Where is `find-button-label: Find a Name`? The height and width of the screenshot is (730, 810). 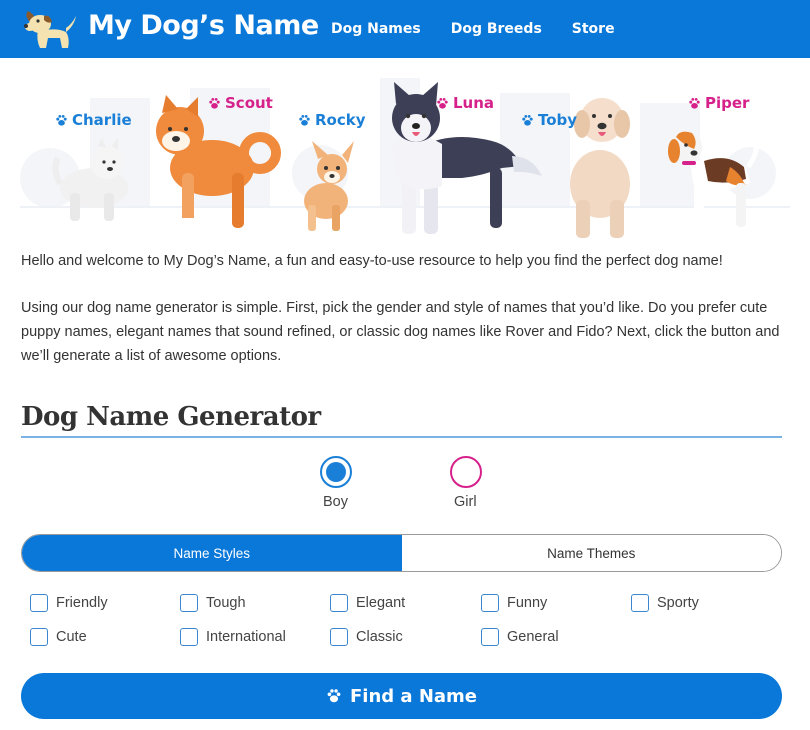
find-button-label: Find a Name is located at coordinates (413, 696).